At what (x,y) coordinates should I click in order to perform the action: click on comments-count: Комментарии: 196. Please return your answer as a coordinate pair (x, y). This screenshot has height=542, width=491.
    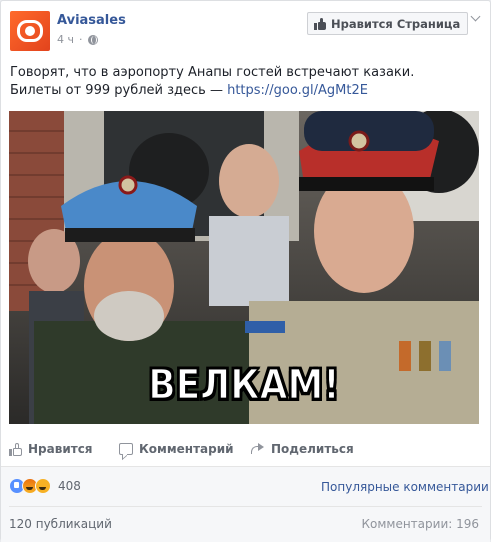
    Looking at the image, I should click on (420, 524).